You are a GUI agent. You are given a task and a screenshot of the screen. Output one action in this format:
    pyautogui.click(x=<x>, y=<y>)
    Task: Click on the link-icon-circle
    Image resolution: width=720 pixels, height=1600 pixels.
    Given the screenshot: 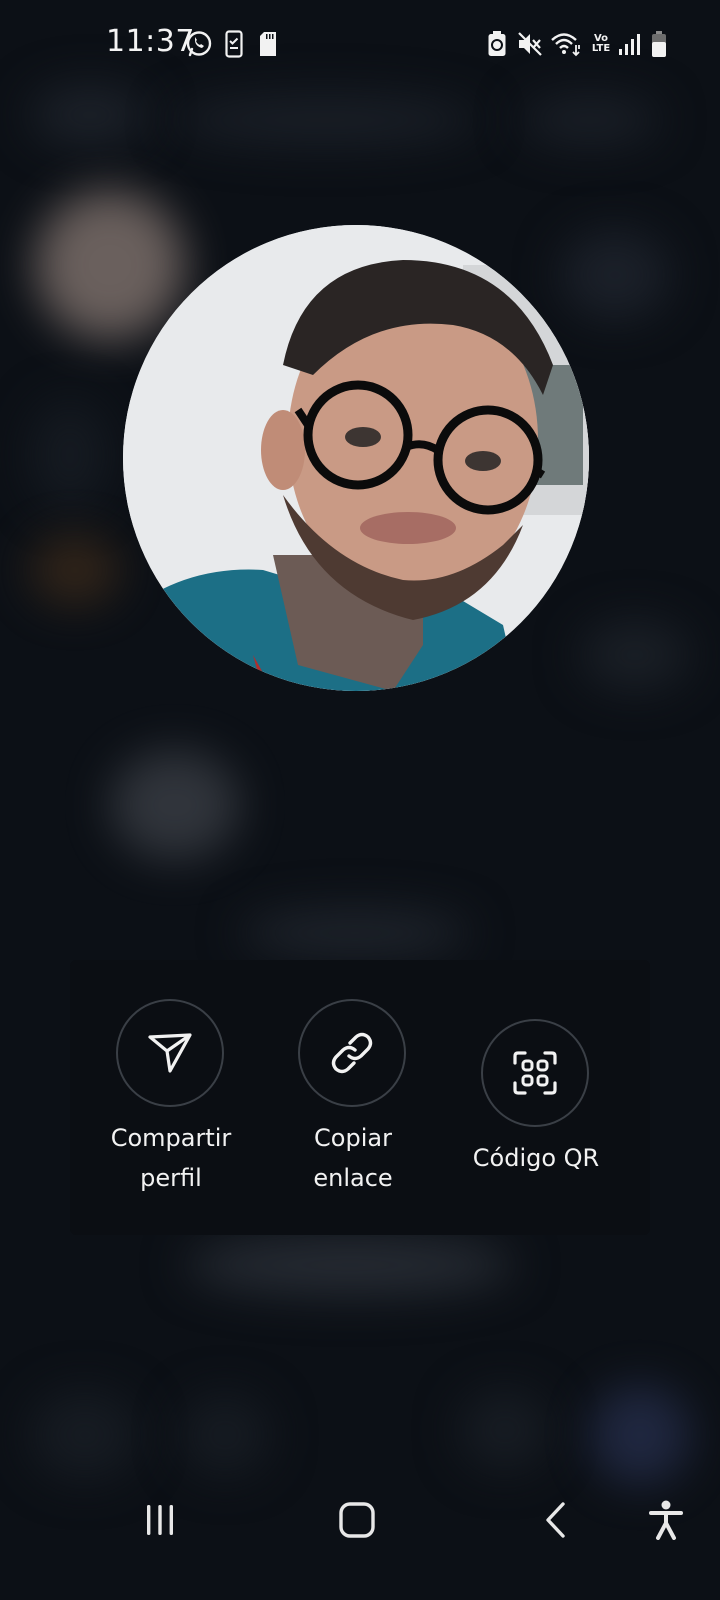 What is the action you would take?
    pyautogui.click(x=352, y=1053)
    